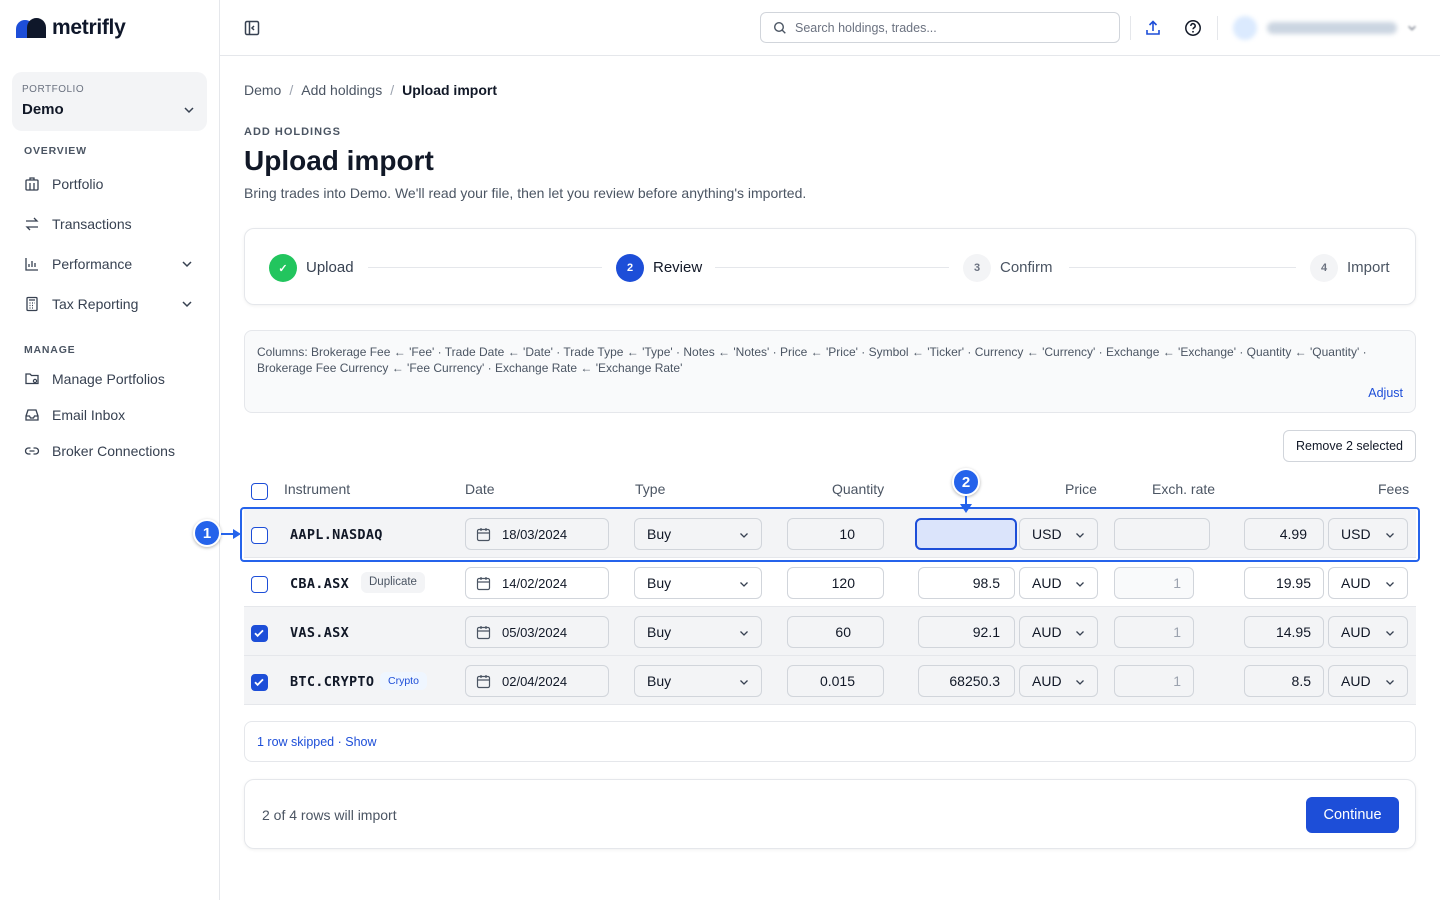  Describe the element at coordinates (779, 27) in the screenshot. I see `search-icon` at that location.